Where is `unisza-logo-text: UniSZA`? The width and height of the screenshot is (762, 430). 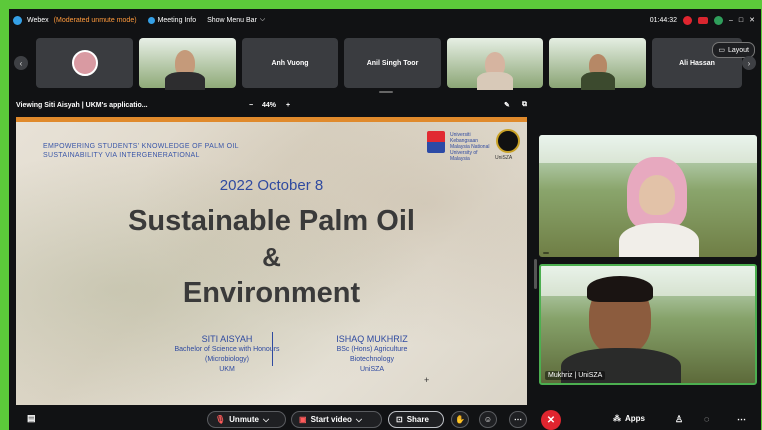 unisza-logo-text: UniSZA is located at coordinates (504, 158).